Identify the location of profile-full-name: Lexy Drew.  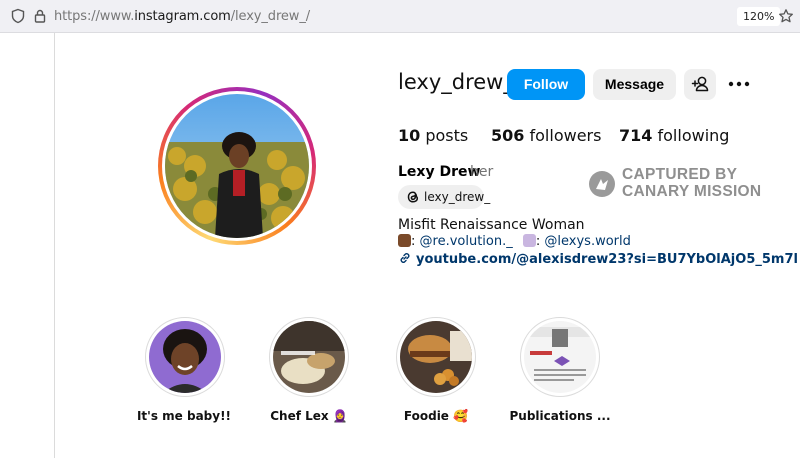
(439, 172).